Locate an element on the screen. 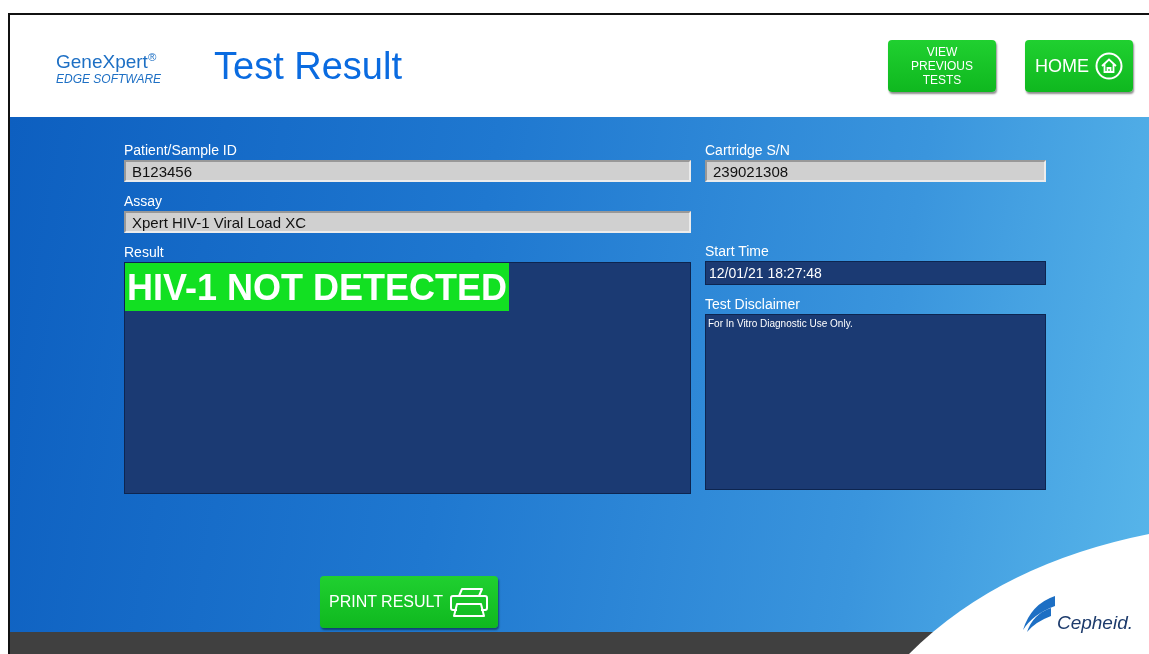 This screenshot has height=654, width=1149. printer-icon is located at coordinates (469, 602).